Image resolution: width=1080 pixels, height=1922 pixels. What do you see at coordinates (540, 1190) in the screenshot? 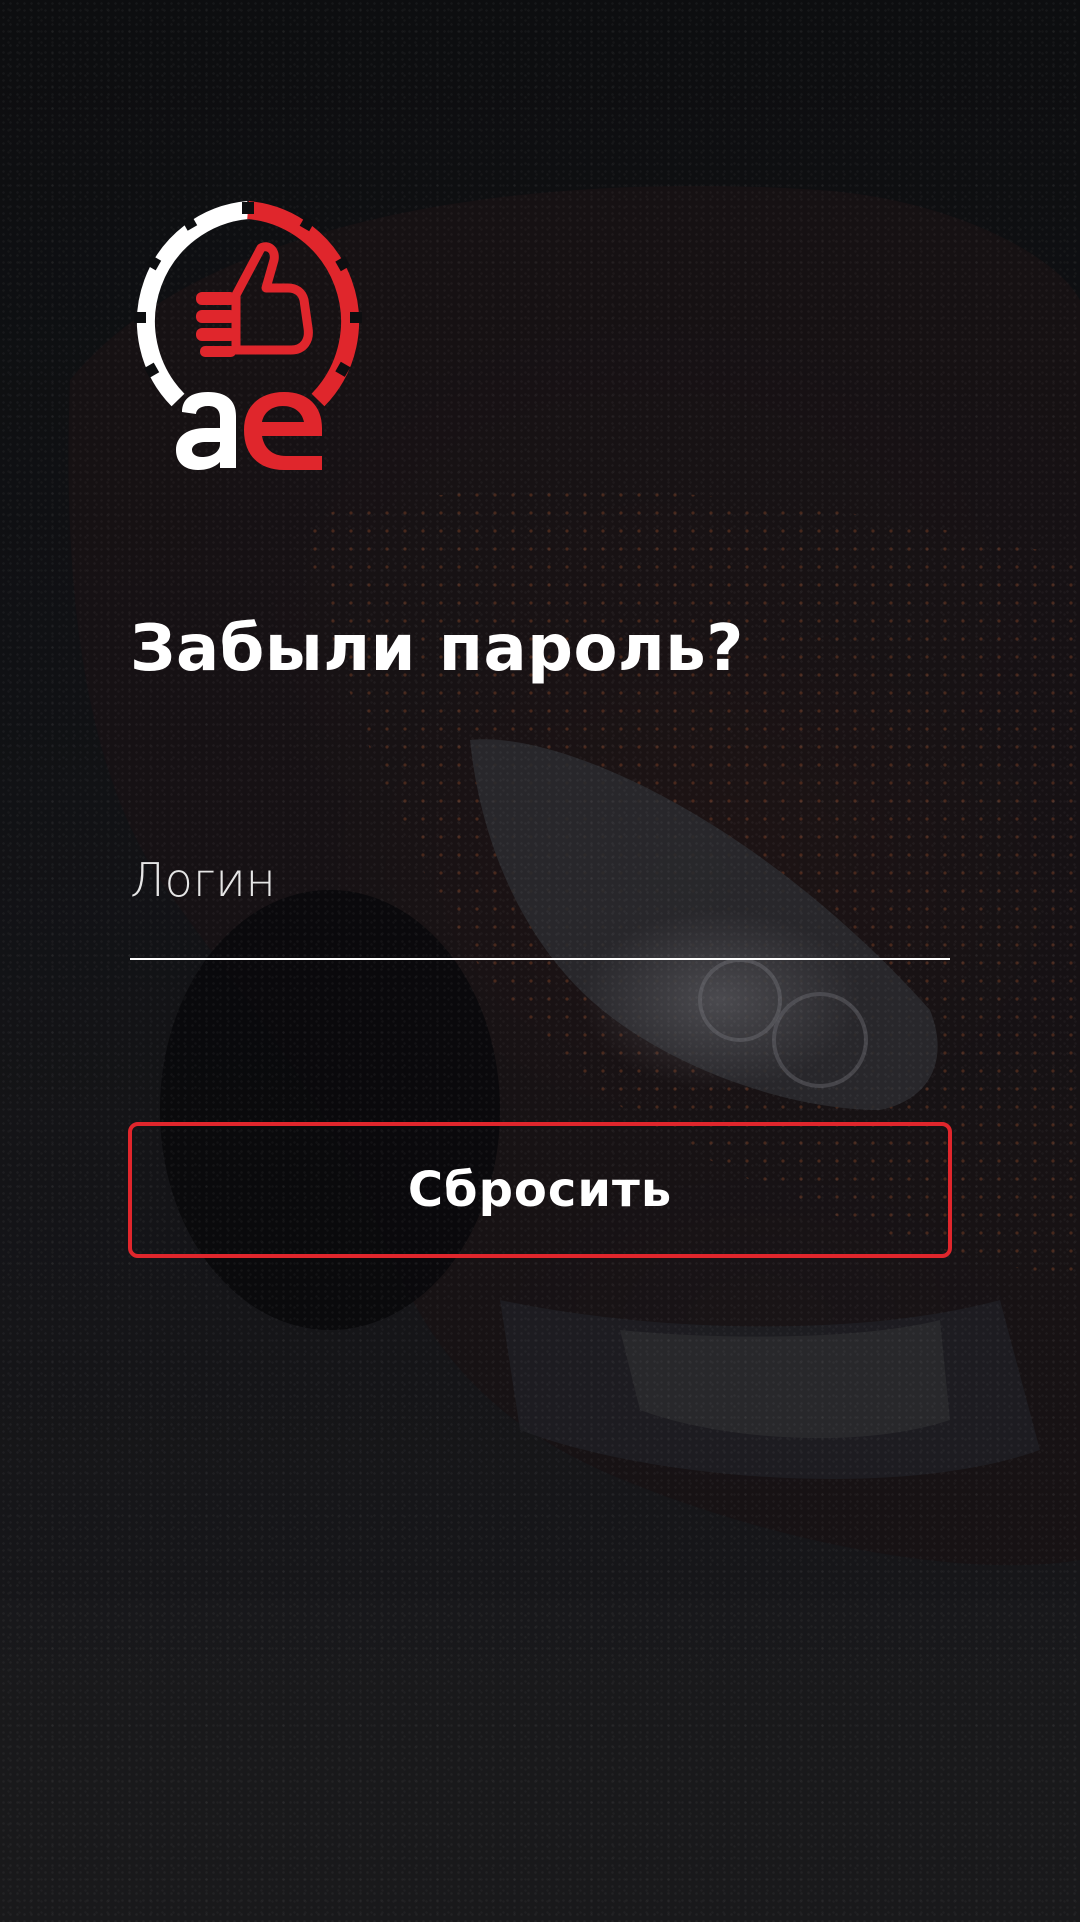
I see `reset-password-button: Сбросить` at bounding box center [540, 1190].